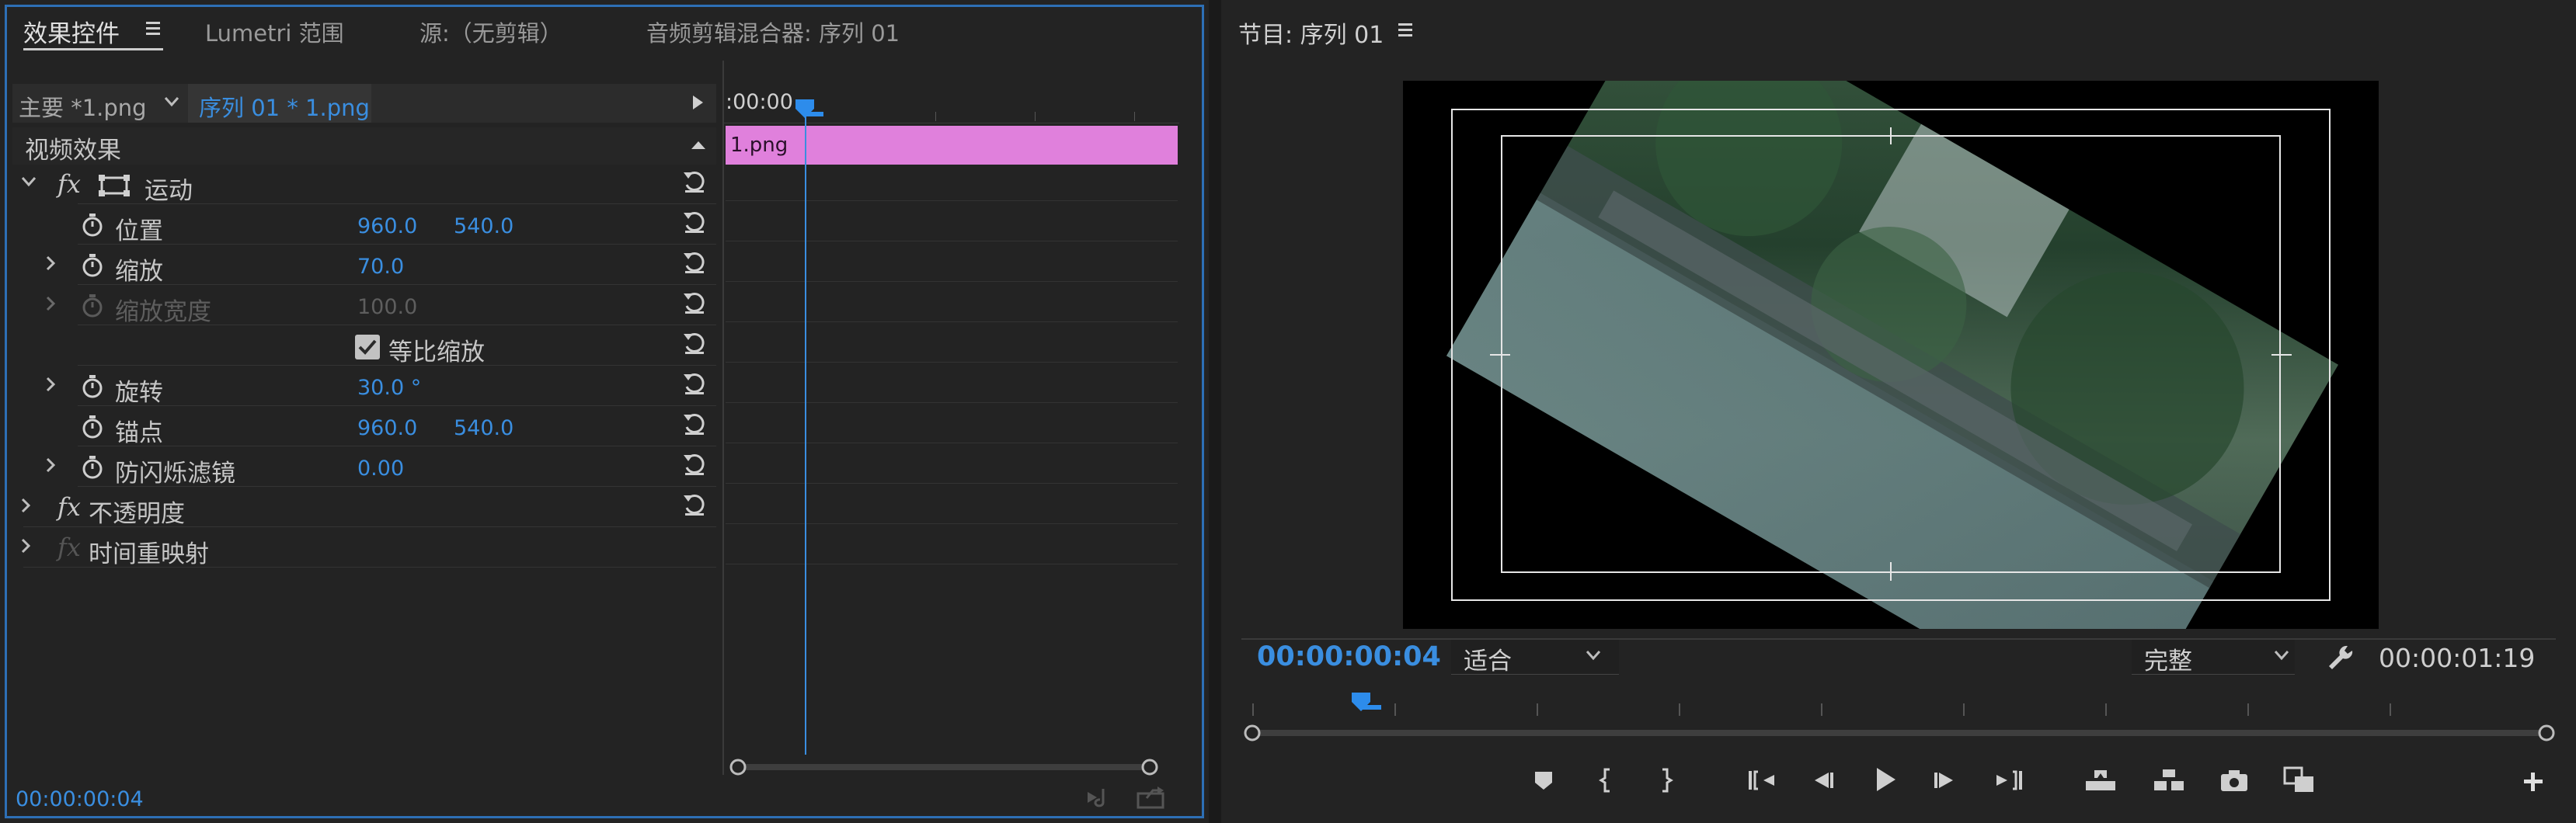 This screenshot has width=2576, height=823. Describe the element at coordinates (1945, 780) in the screenshot. I see `step-forward-icon` at that location.